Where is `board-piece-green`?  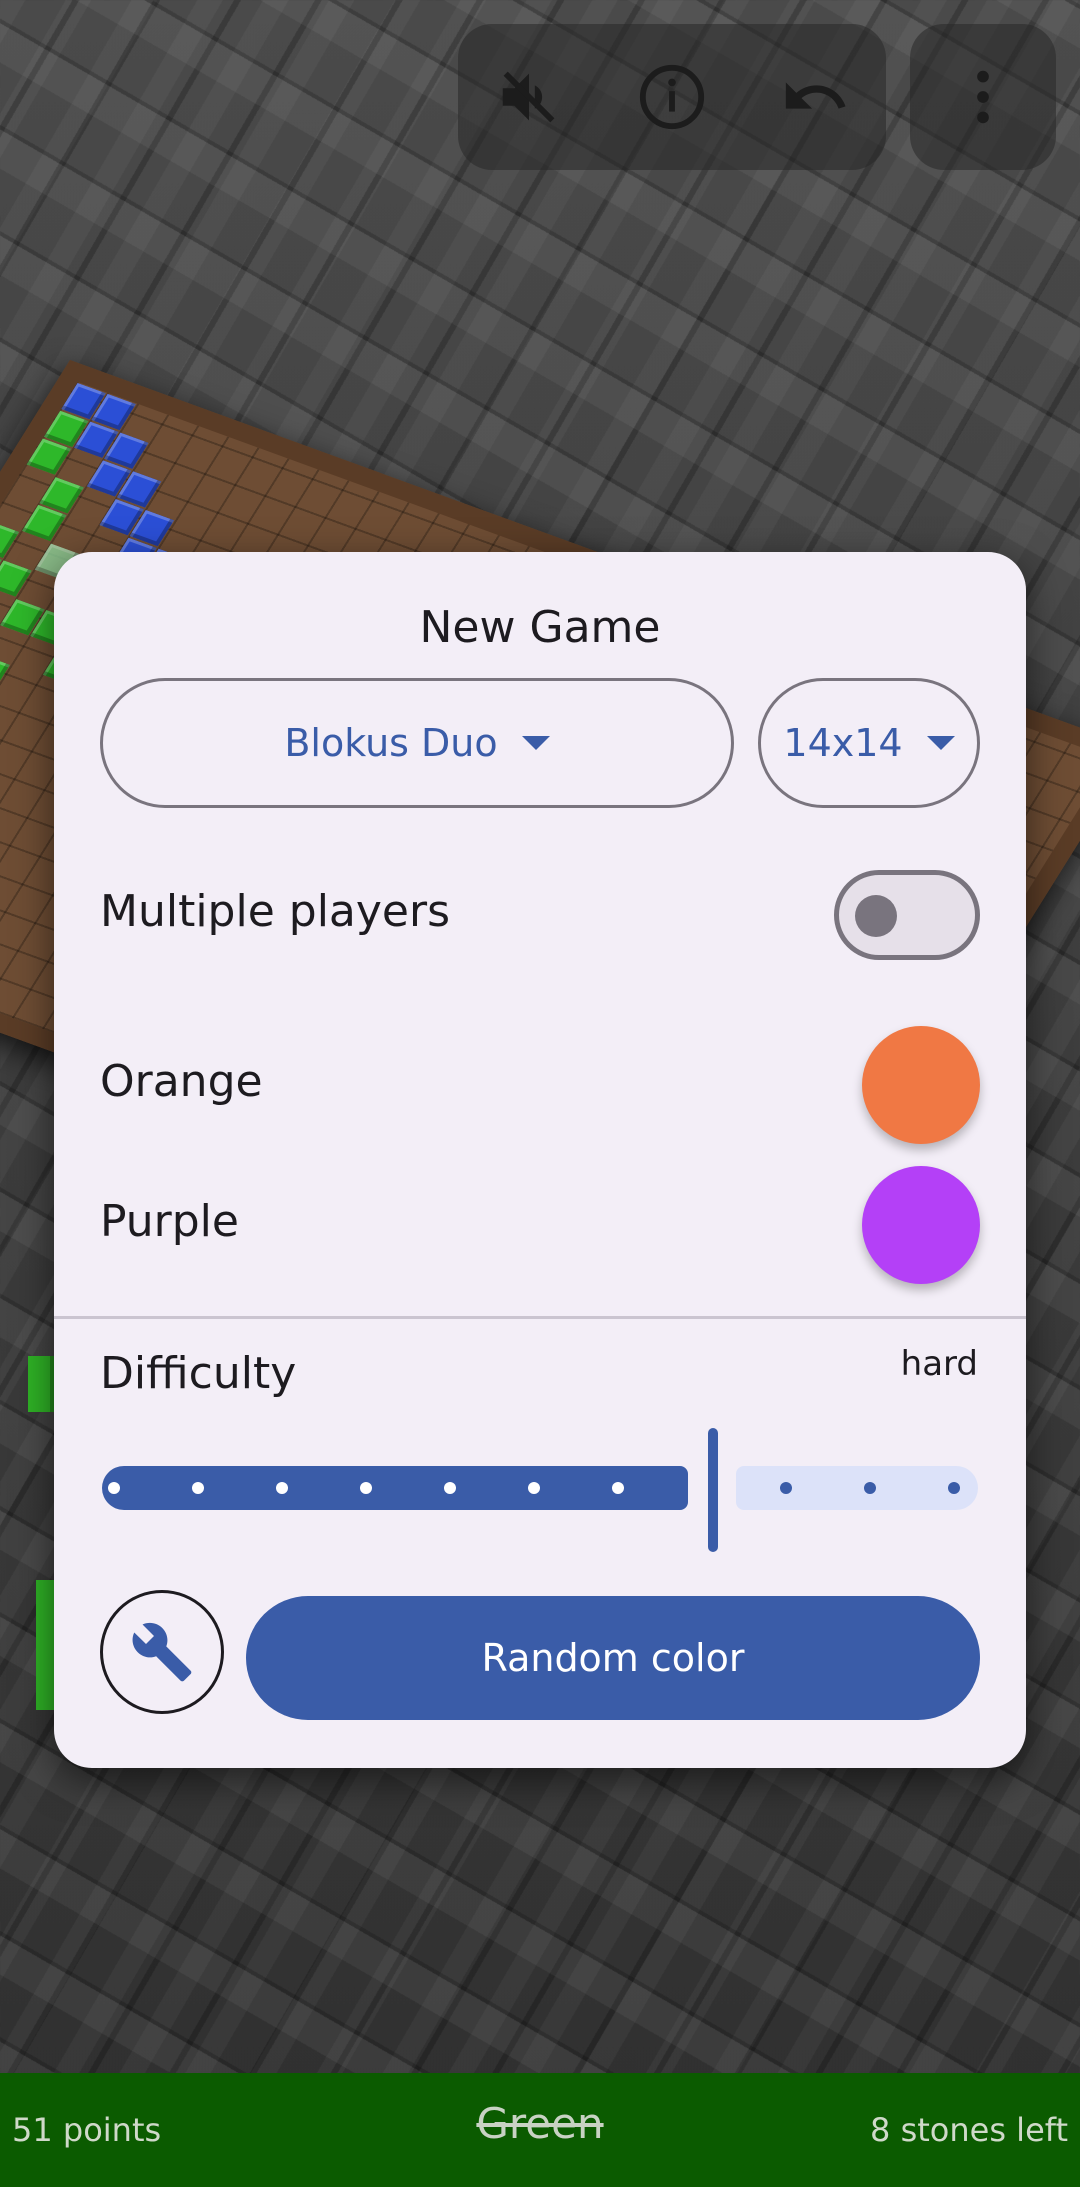 board-piece-green is located at coordinates (41, 1384).